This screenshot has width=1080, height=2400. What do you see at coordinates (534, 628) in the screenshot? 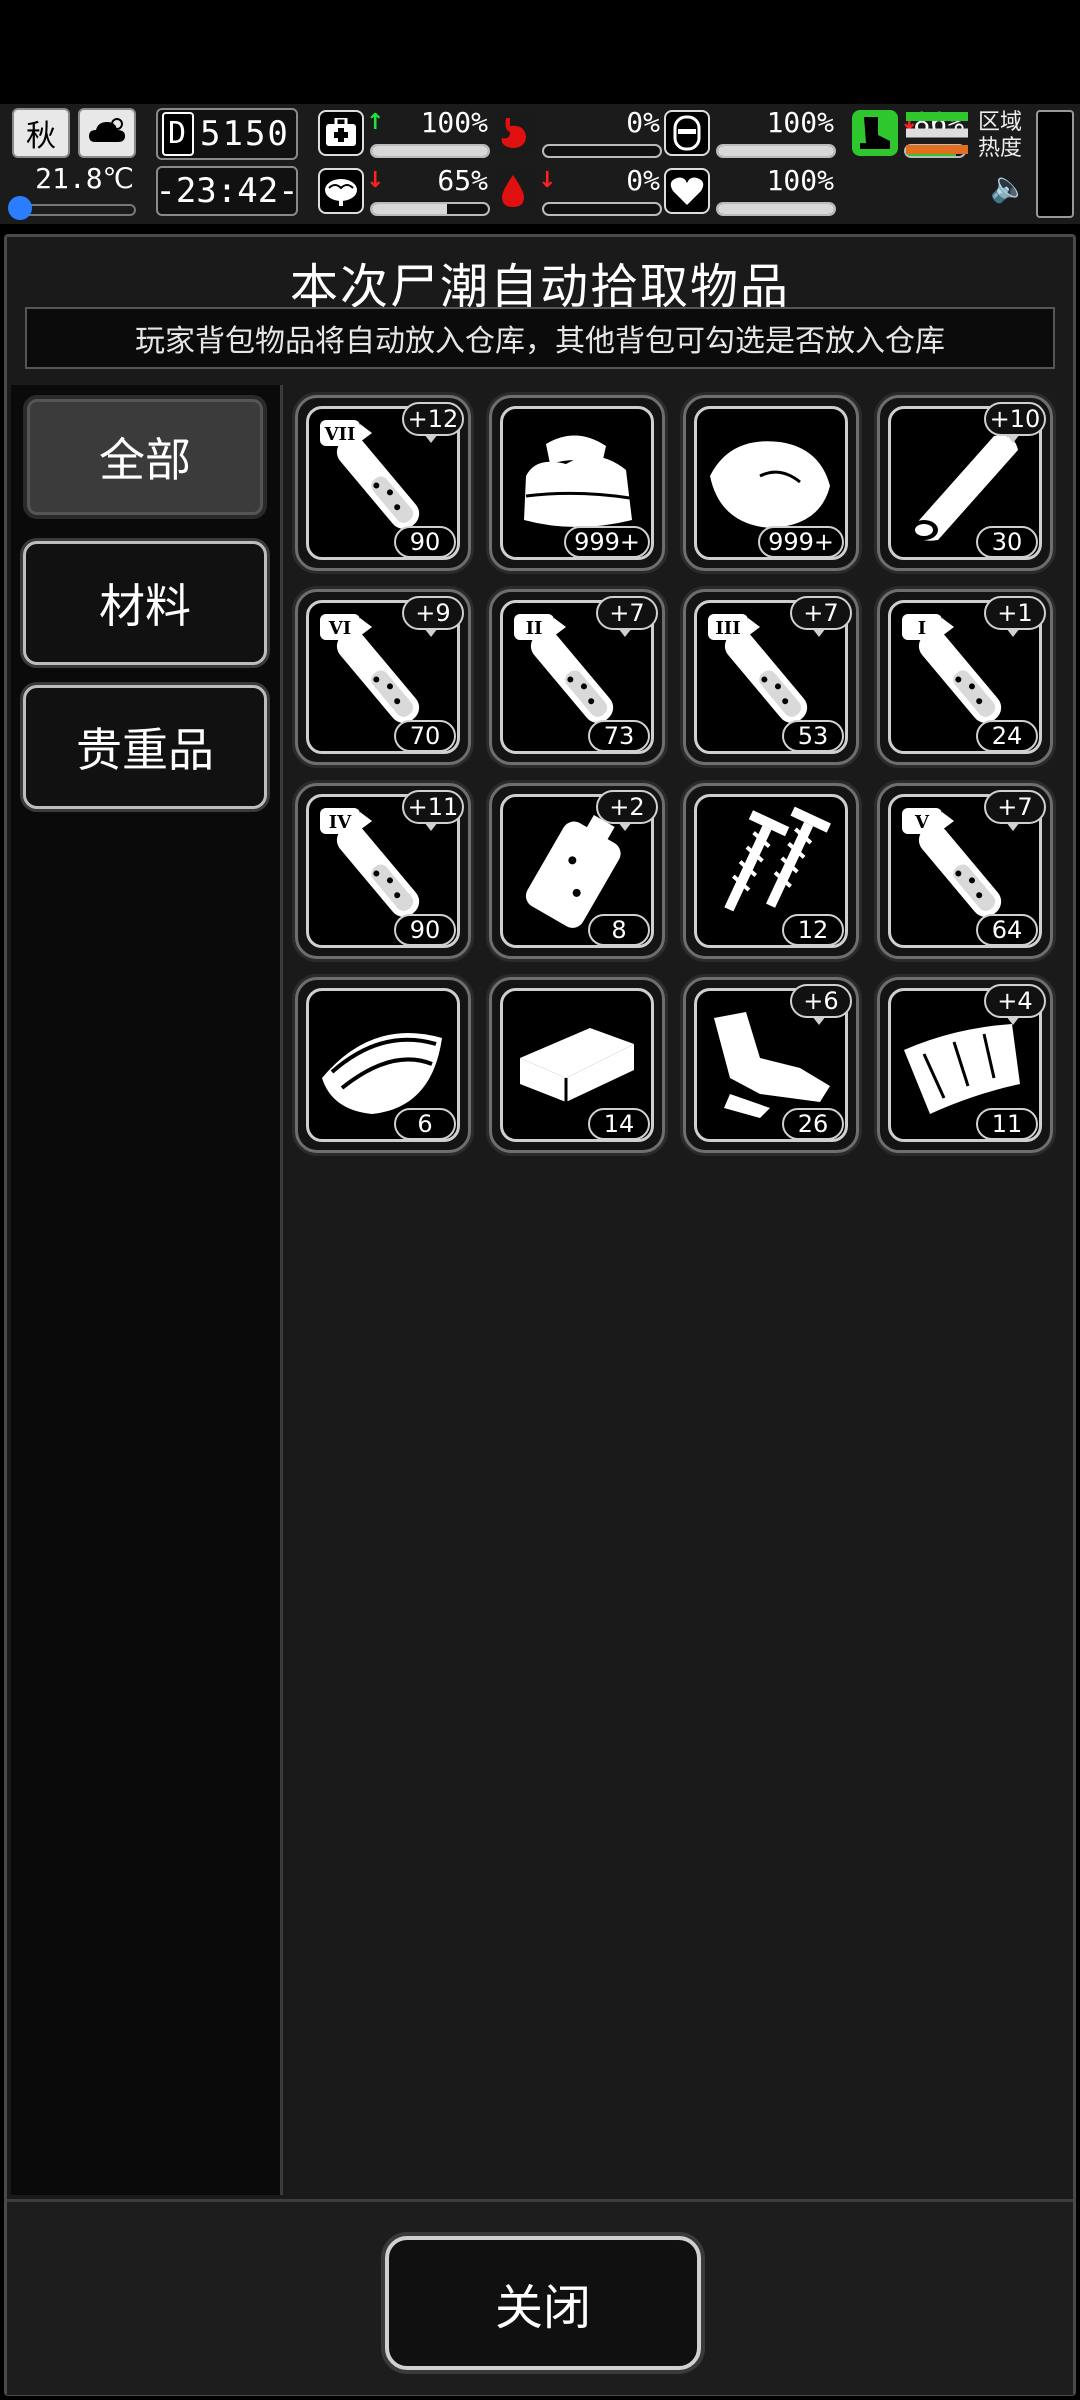
I see `svg-text: II` at bounding box center [534, 628].